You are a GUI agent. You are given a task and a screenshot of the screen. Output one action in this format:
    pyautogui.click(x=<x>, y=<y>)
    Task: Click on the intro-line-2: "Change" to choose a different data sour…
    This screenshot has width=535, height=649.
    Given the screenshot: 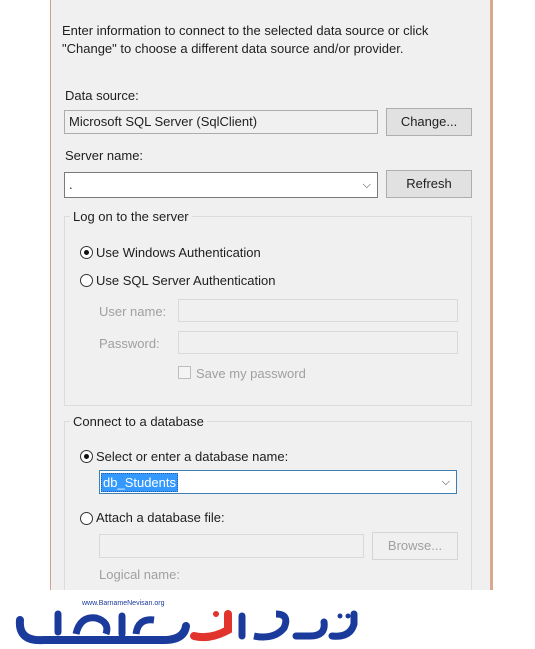 What is the action you would take?
    pyautogui.click(x=233, y=48)
    